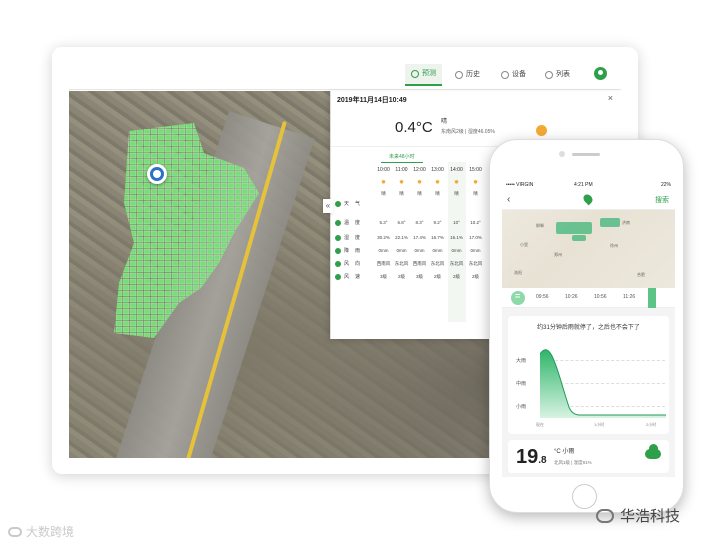 This screenshot has width=713, height=545. What do you see at coordinates (423, 75) in the screenshot?
I see `nav-forecast: 预测` at bounding box center [423, 75].